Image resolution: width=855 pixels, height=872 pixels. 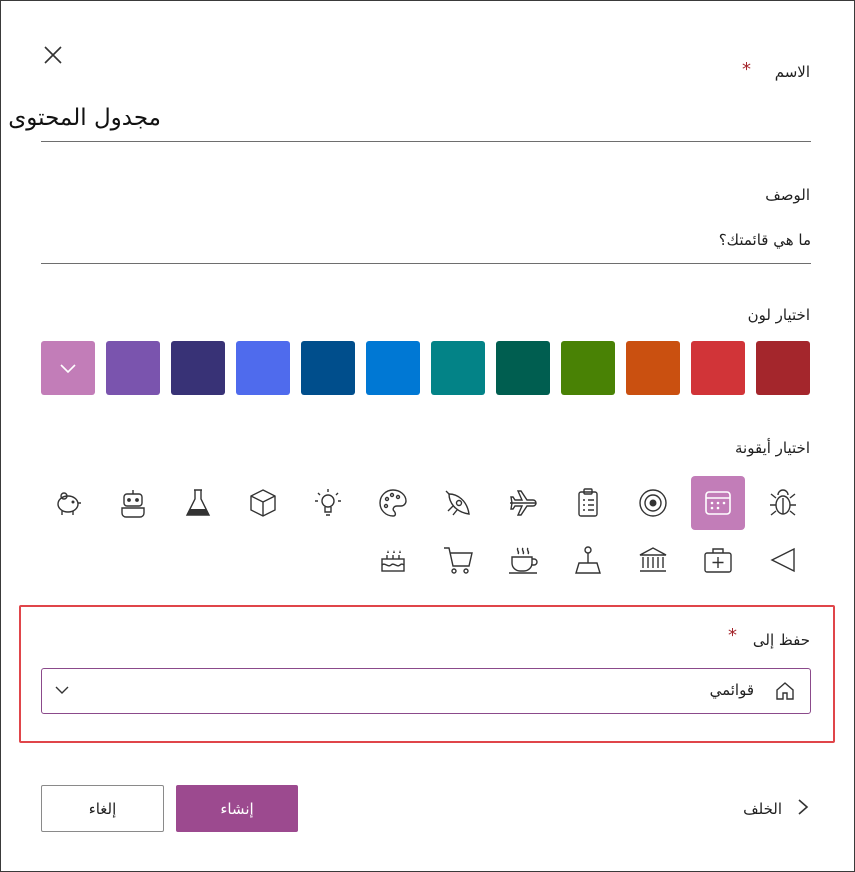 I want to click on description-label: الوصف, so click(x=787, y=195).